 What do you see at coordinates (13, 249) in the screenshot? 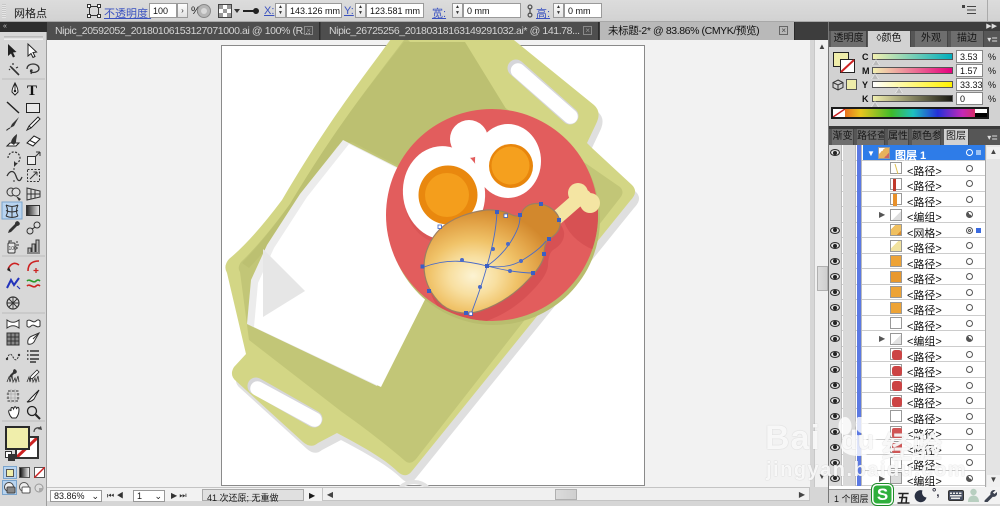
I see `svg-text: 100` at bounding box center [13, 249].